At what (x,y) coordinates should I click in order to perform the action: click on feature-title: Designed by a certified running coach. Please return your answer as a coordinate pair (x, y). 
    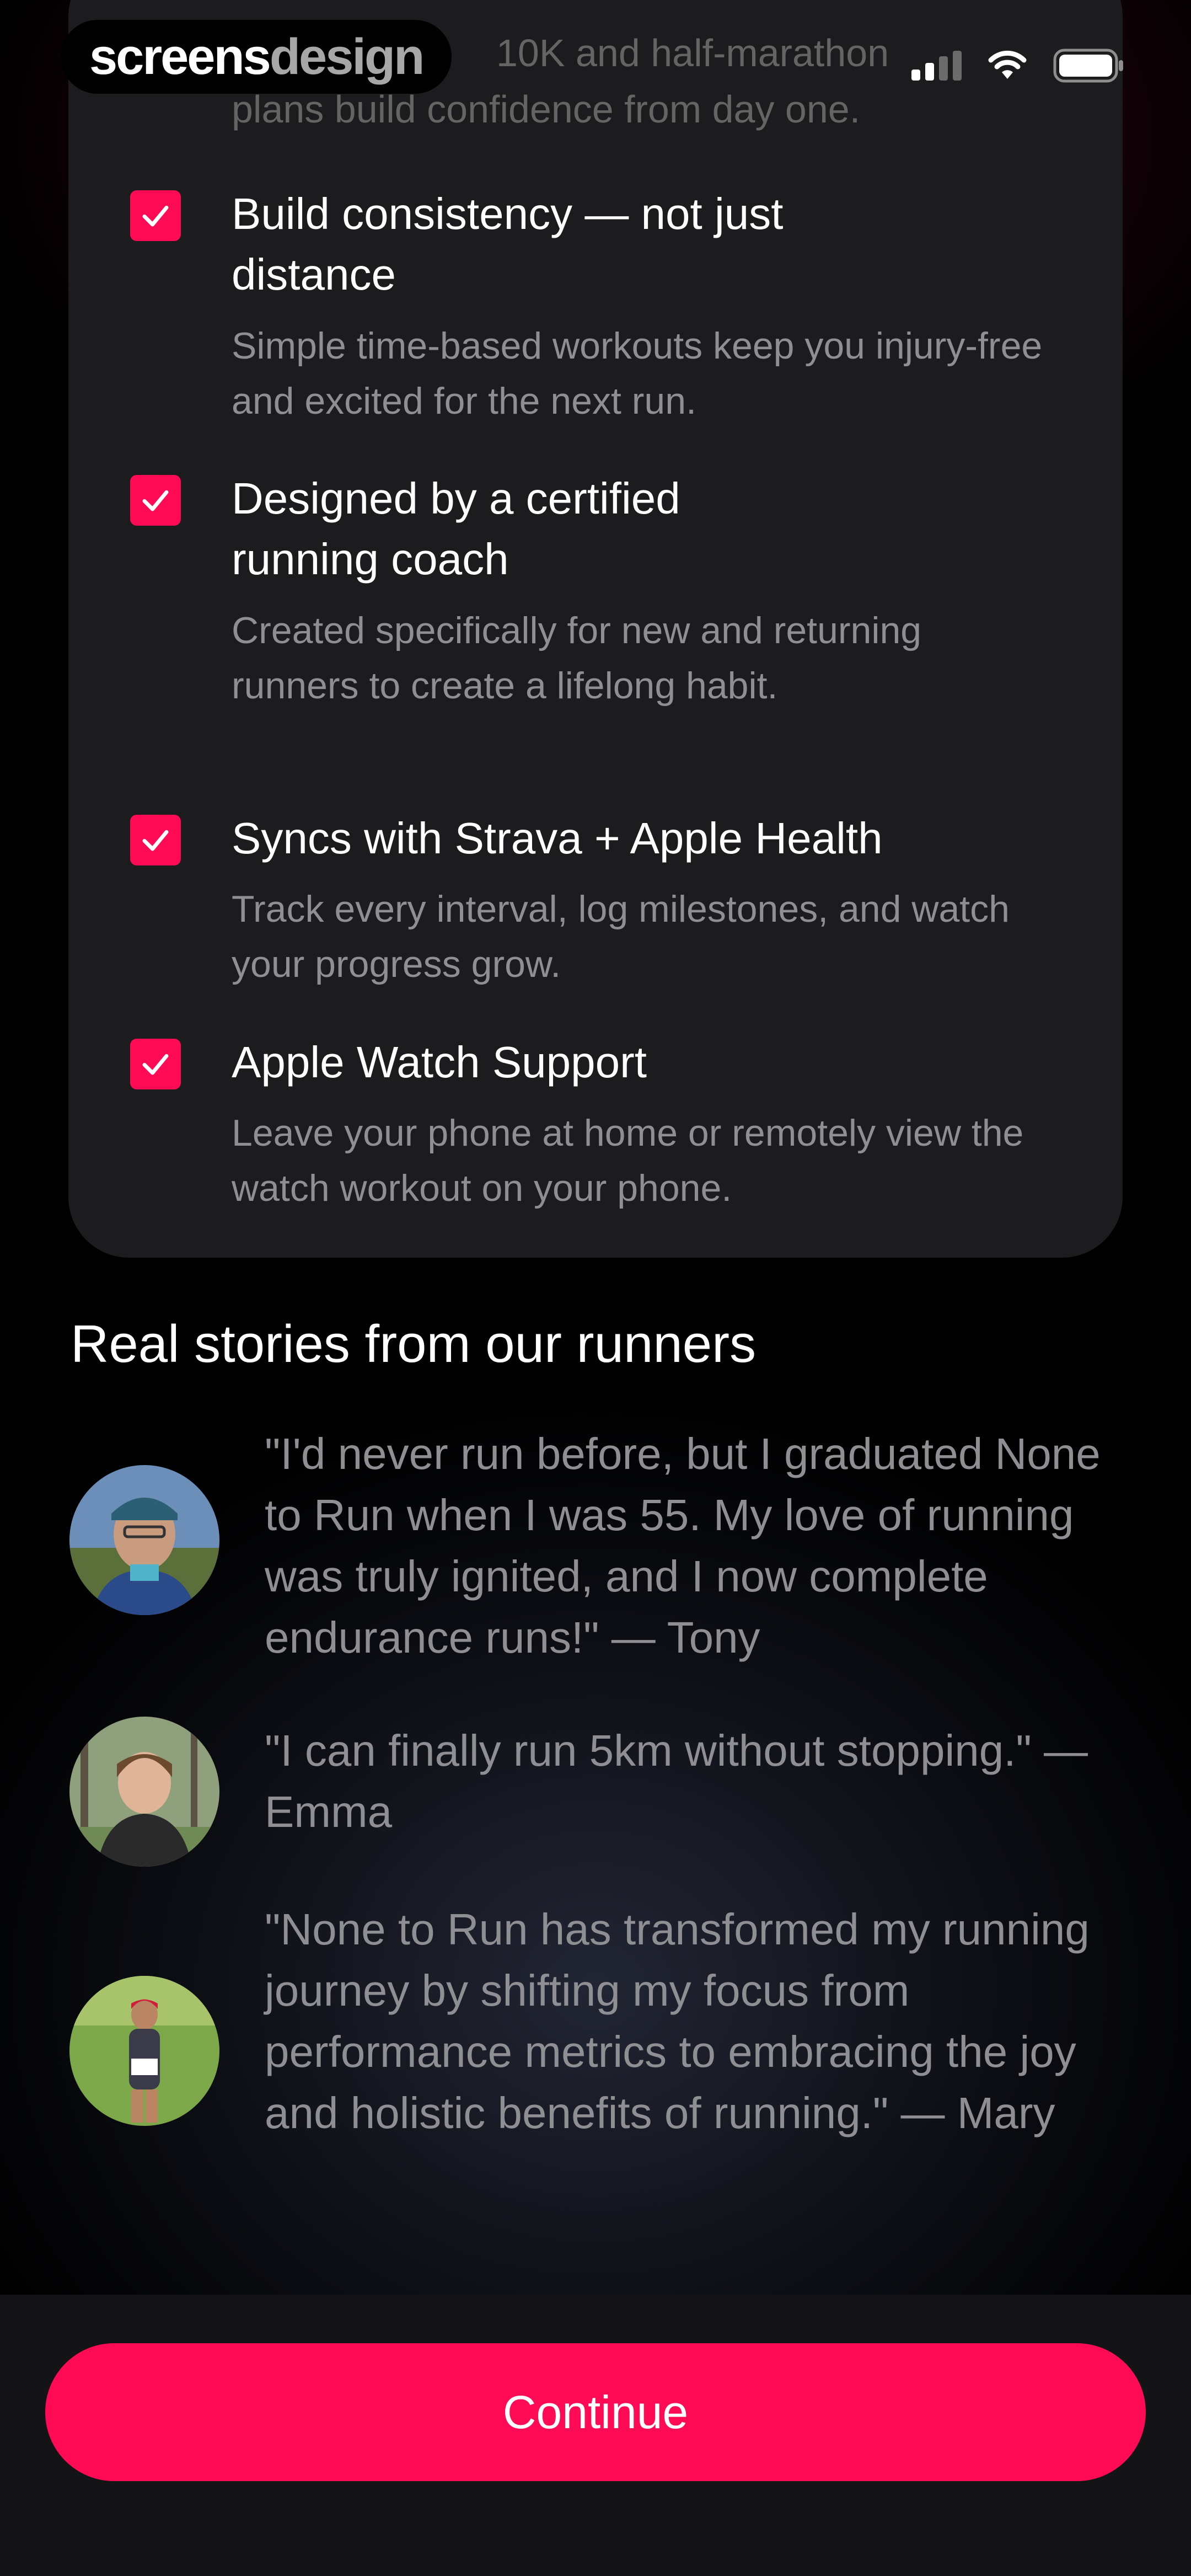
    Looking at the image, I should click on (456, 529).